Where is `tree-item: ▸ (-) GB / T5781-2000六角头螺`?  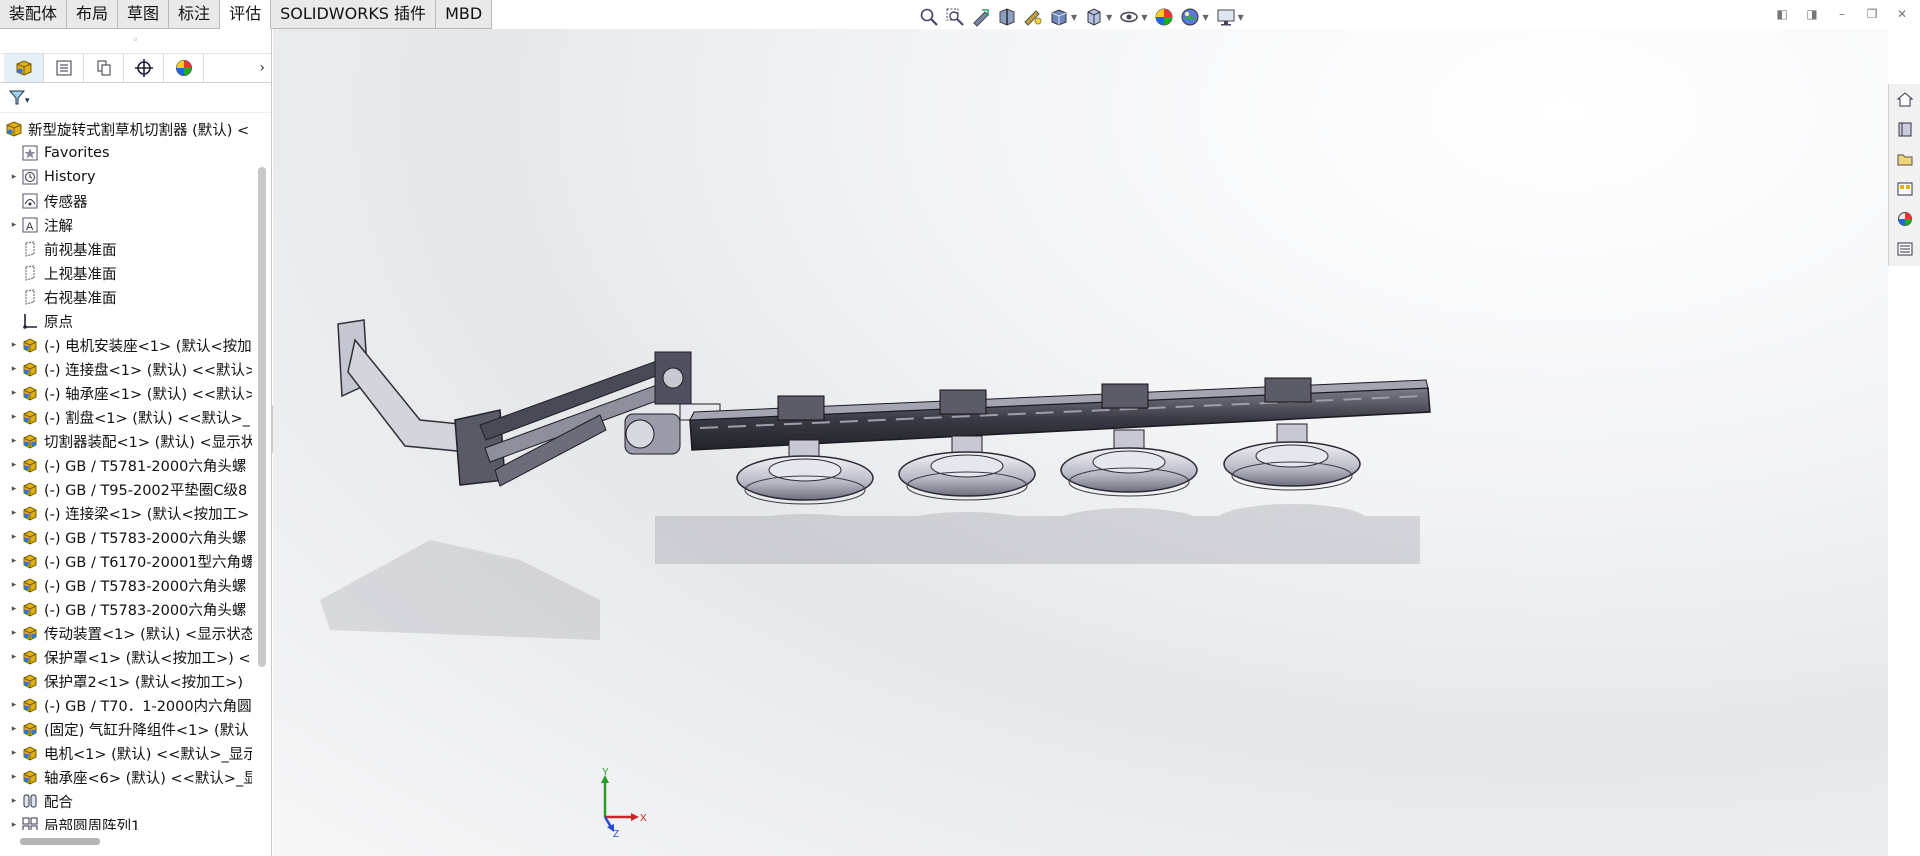
tree-item: ▸ (-) GB / T5781-2000六角头螺 is located at coordinates (126, 465).